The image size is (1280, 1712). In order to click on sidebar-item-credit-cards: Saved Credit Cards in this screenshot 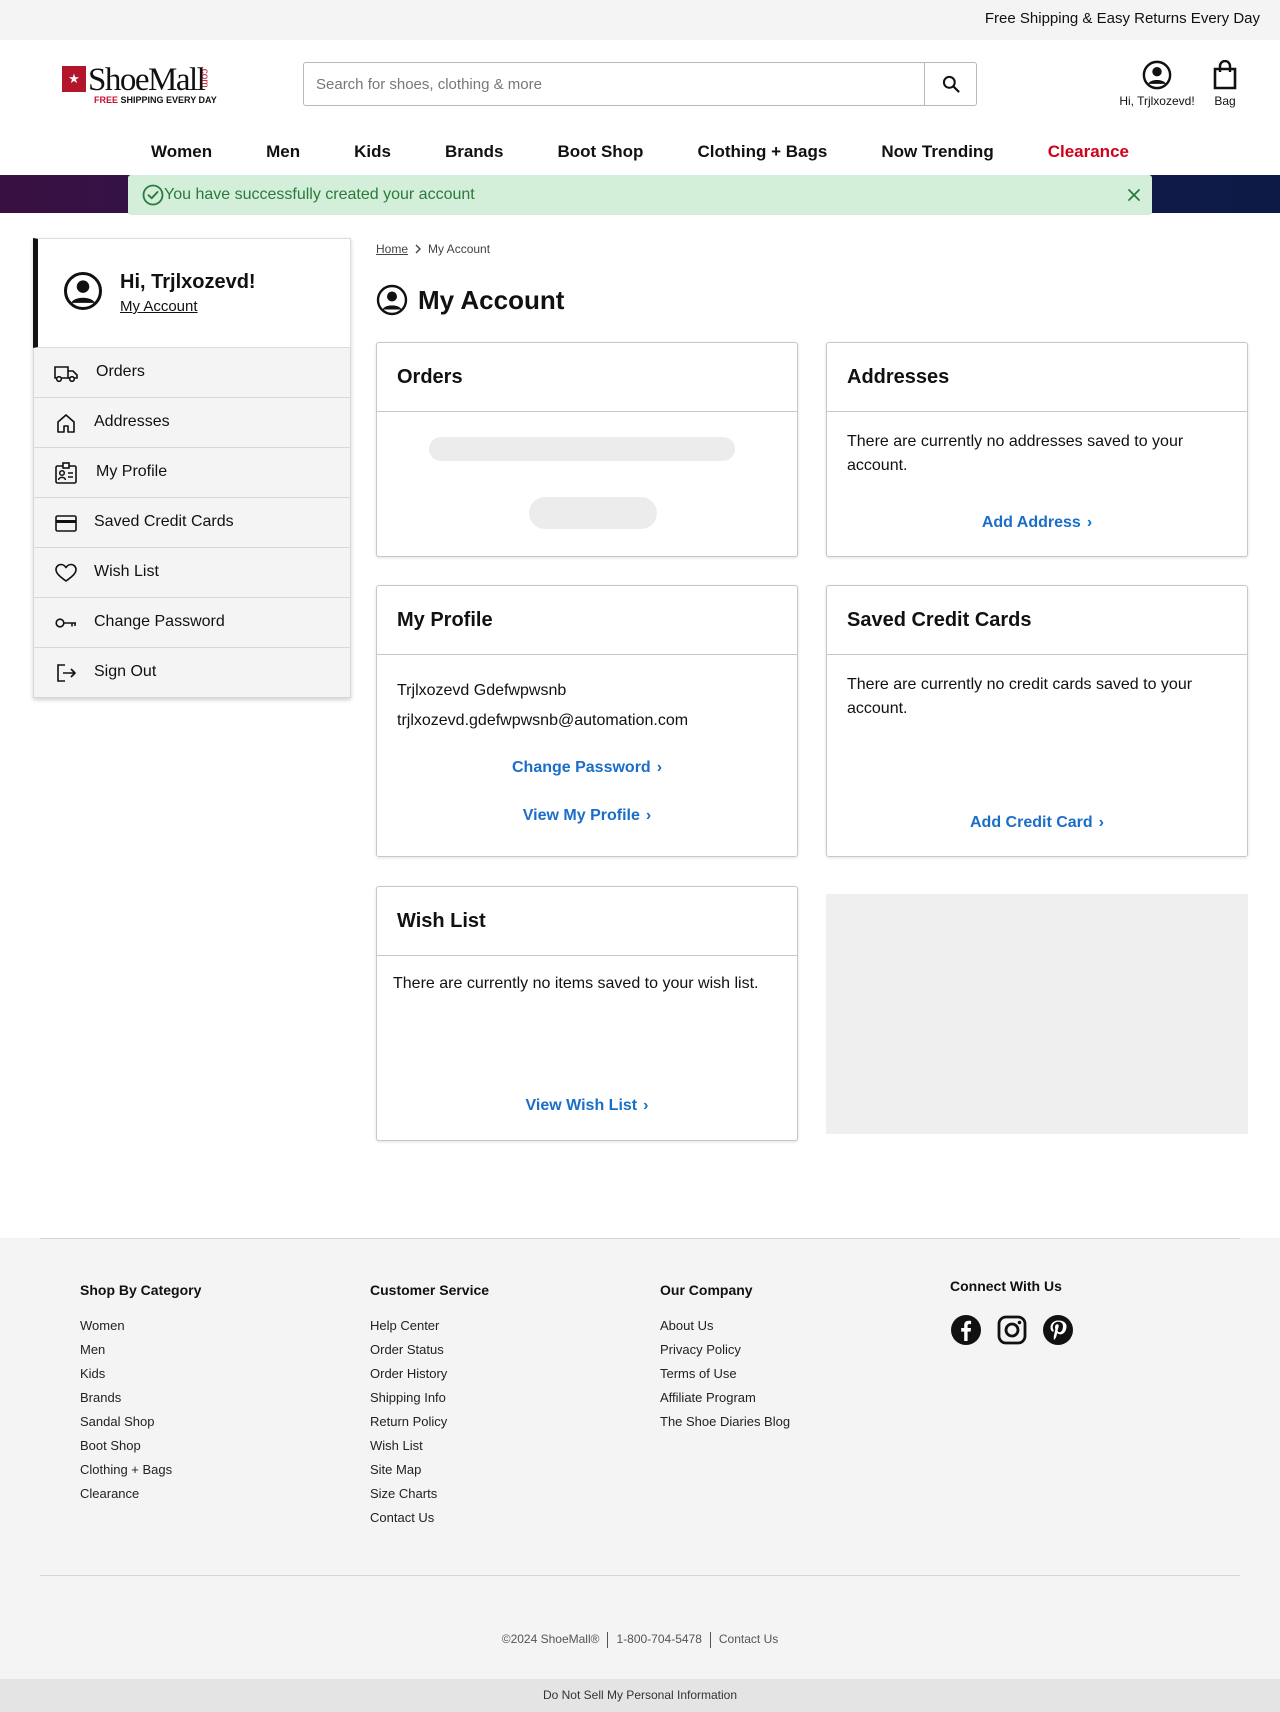, I will do `click(192, 523)`.